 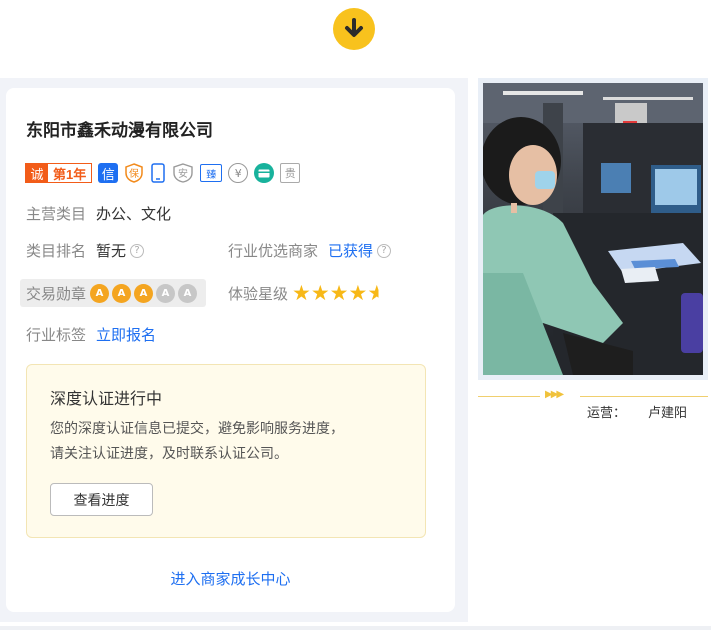 I want to click on industry-tag-label: 行业标签, so click(x=56, y=335).